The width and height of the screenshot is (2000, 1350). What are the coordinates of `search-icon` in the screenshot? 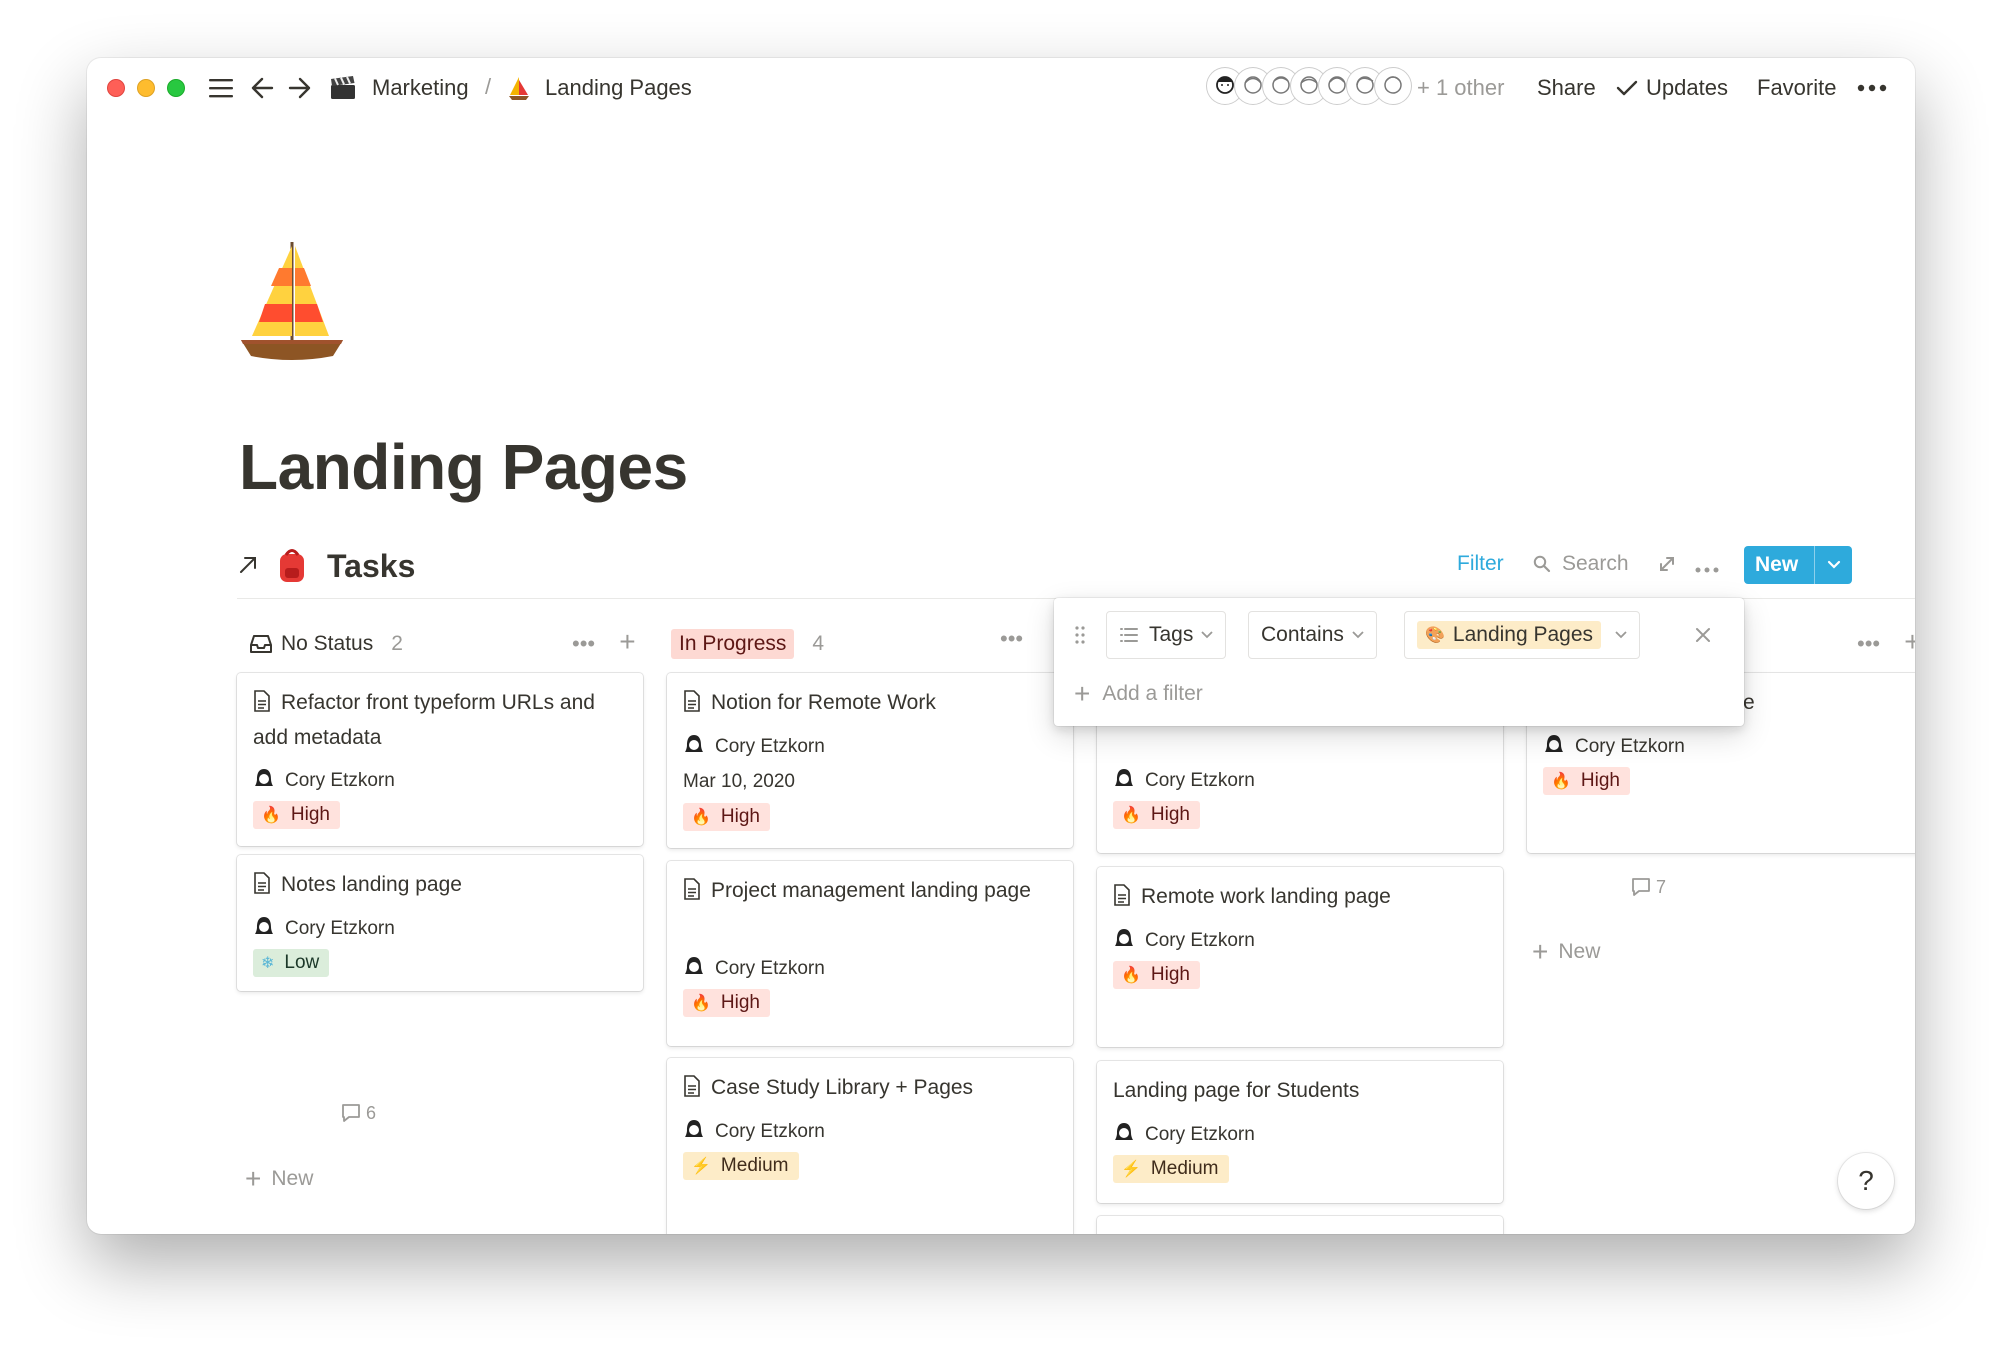 It's located at (1542, 566).